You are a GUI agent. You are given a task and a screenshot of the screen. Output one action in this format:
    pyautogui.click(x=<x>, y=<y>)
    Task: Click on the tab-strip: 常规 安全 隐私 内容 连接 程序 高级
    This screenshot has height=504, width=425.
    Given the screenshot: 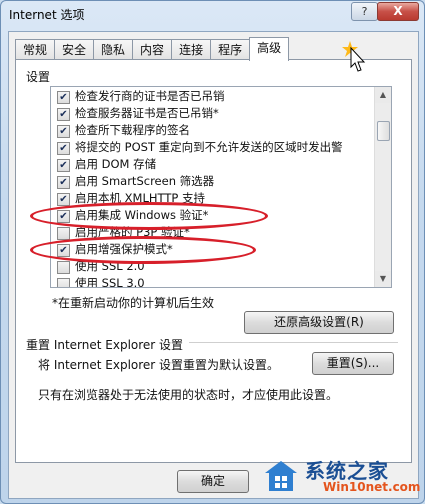 What is the action you would take?
    pyautogui.click(x=152, y=49)
    